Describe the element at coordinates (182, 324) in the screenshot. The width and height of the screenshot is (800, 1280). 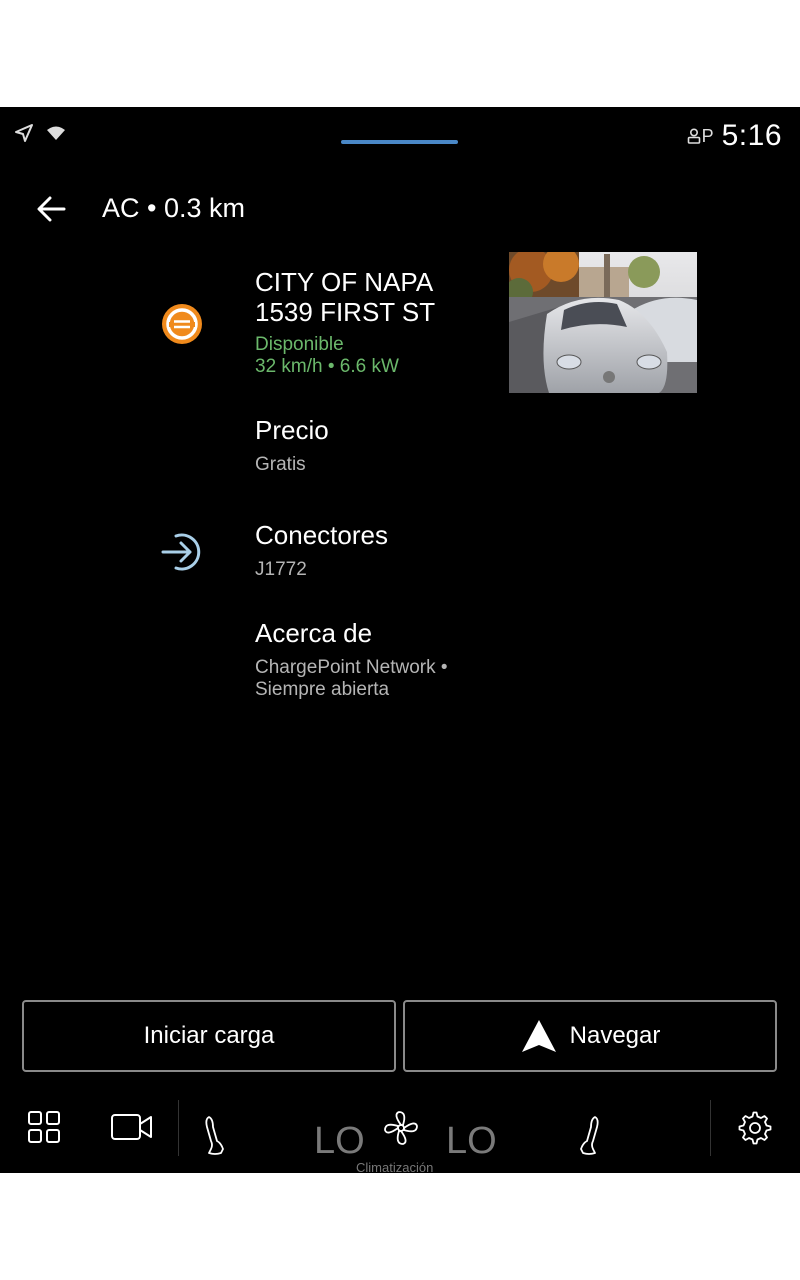
I see `charger-brand-icon` at that location.